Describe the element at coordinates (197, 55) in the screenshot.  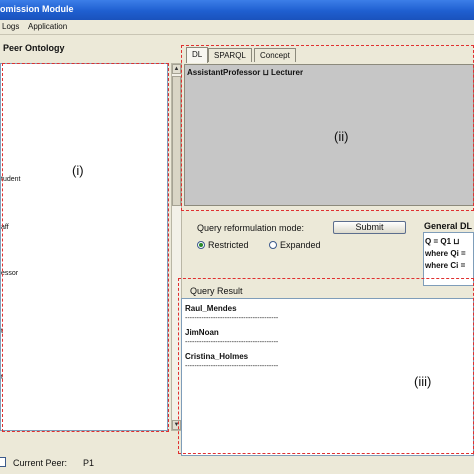
I see `tab-dl: DL` at that location.